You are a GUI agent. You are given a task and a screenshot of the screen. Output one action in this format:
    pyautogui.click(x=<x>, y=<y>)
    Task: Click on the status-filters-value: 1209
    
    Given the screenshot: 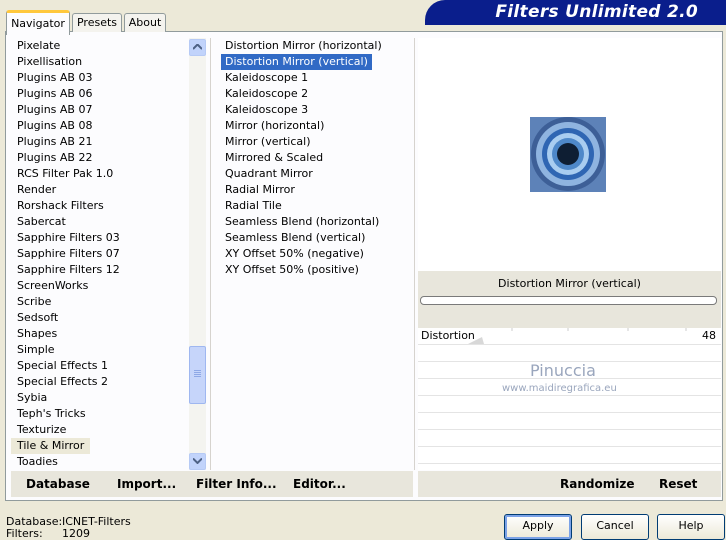 What is the action you would take?
    pyautogui.click(x=76, y=533)
    